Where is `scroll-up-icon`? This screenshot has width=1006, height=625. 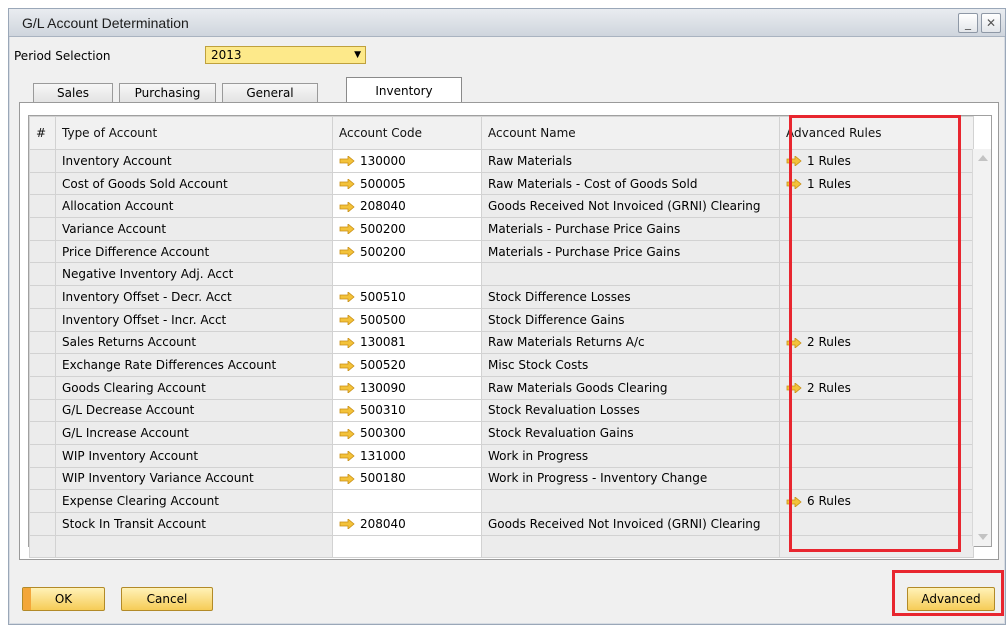
scroll-up-icon is located at coordinates (983, 158).